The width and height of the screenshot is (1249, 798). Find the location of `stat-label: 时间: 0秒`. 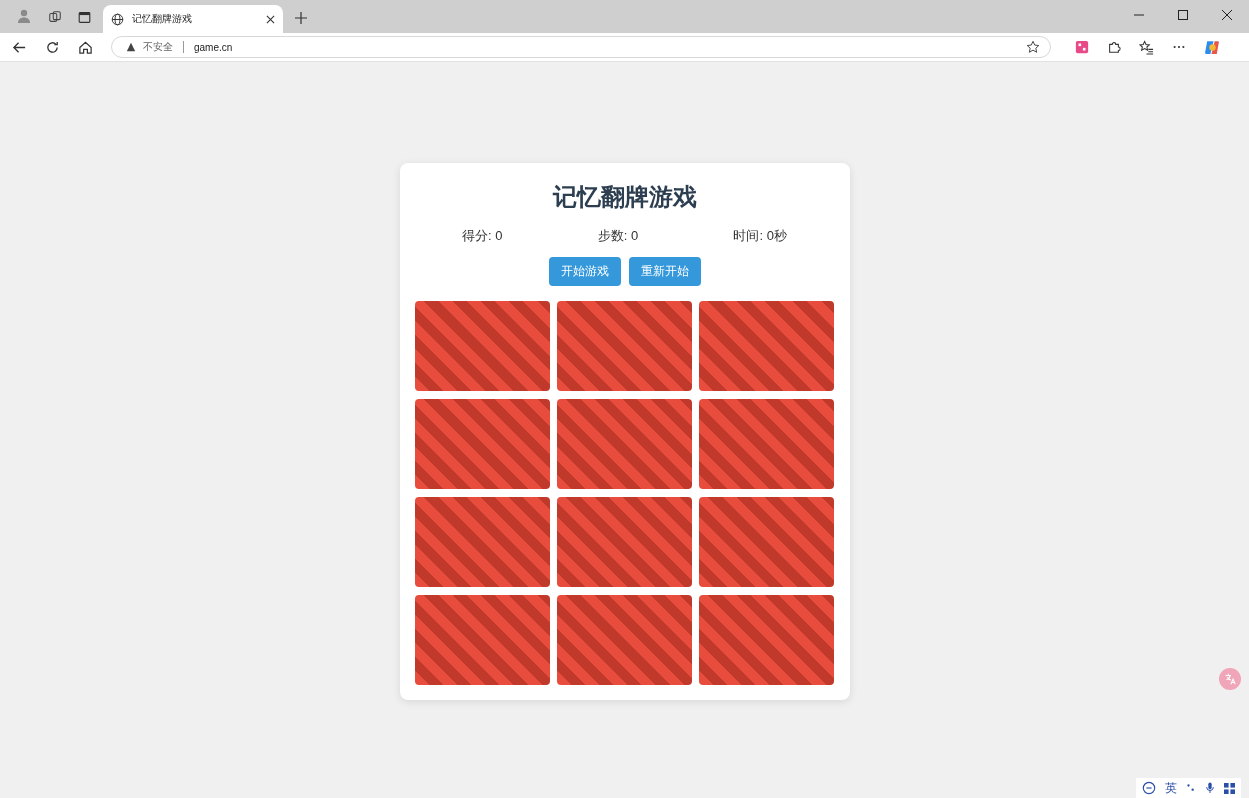

stat-label: 时间: 0秒 is located at coordinates (760, 236).